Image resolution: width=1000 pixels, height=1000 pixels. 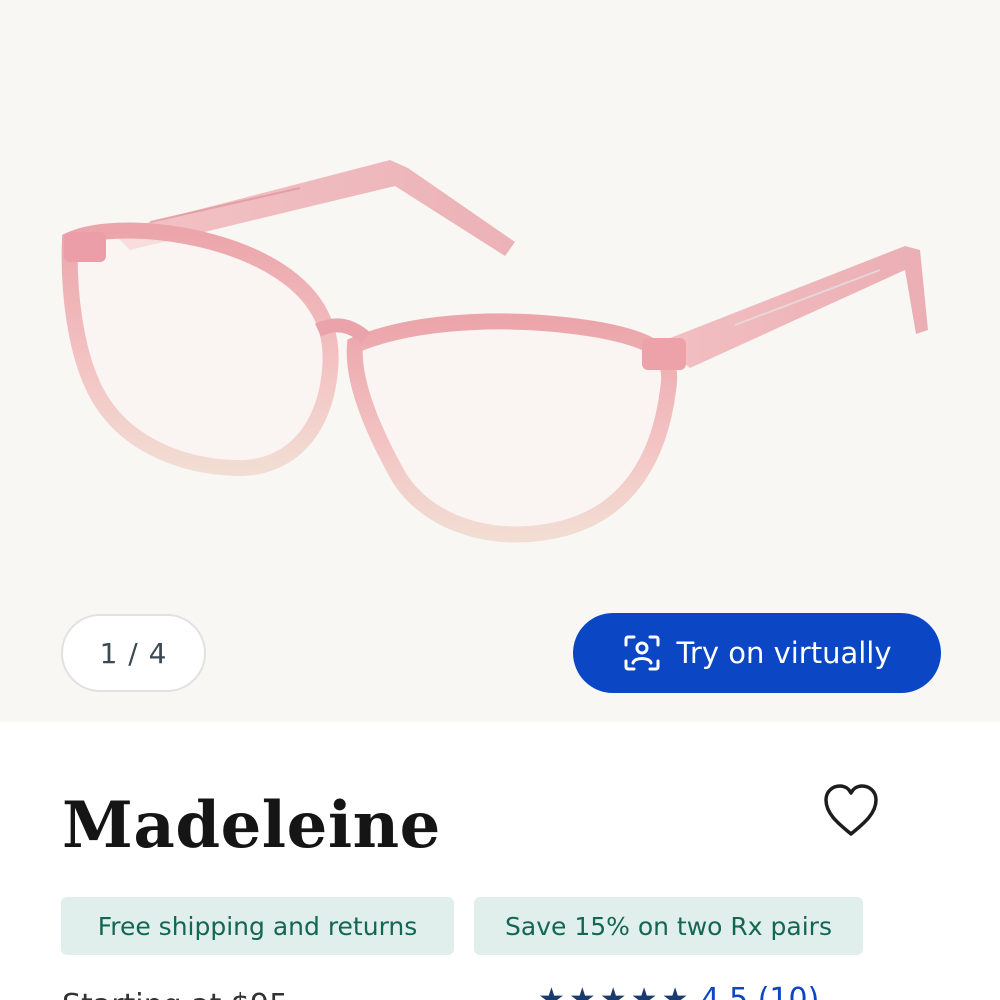 What do you see at coordinates (851, 811) in the screenshot?
I see `heart-outline-icon` at bounding box center [851, 811].